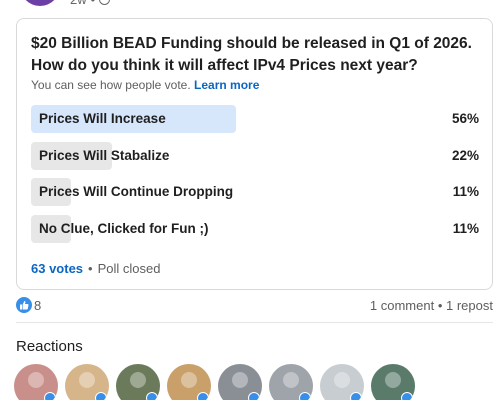 The width and height of the screenshot is (495, 400). Describe the element at coordinates (57, 268) in the screenshot. I see `vote-count-link: 63 votes` at that location.